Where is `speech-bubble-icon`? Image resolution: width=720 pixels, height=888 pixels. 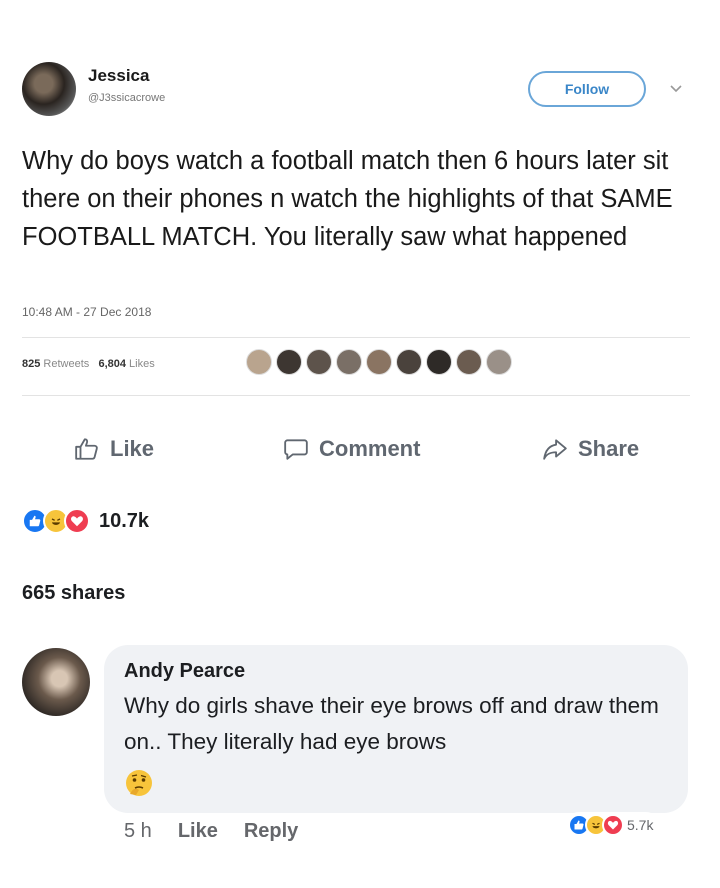
speech-bubble-icon is located at coordinates (296, 449).